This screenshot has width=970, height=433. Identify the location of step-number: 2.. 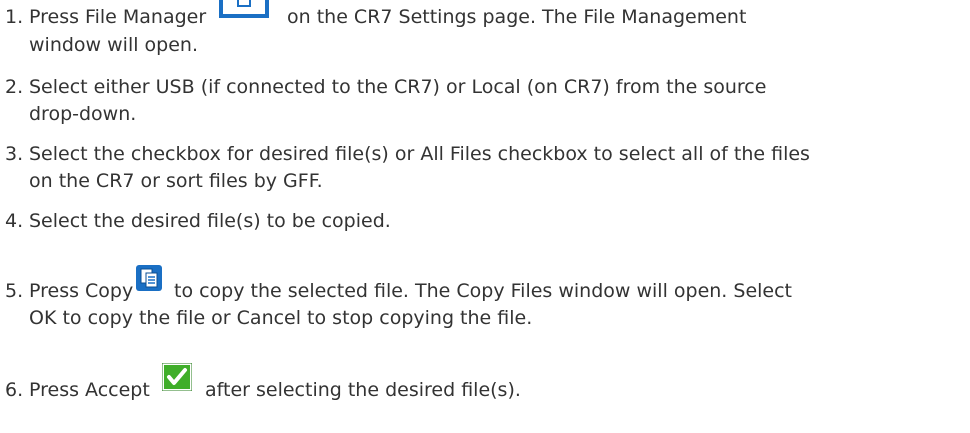
(14, 87).